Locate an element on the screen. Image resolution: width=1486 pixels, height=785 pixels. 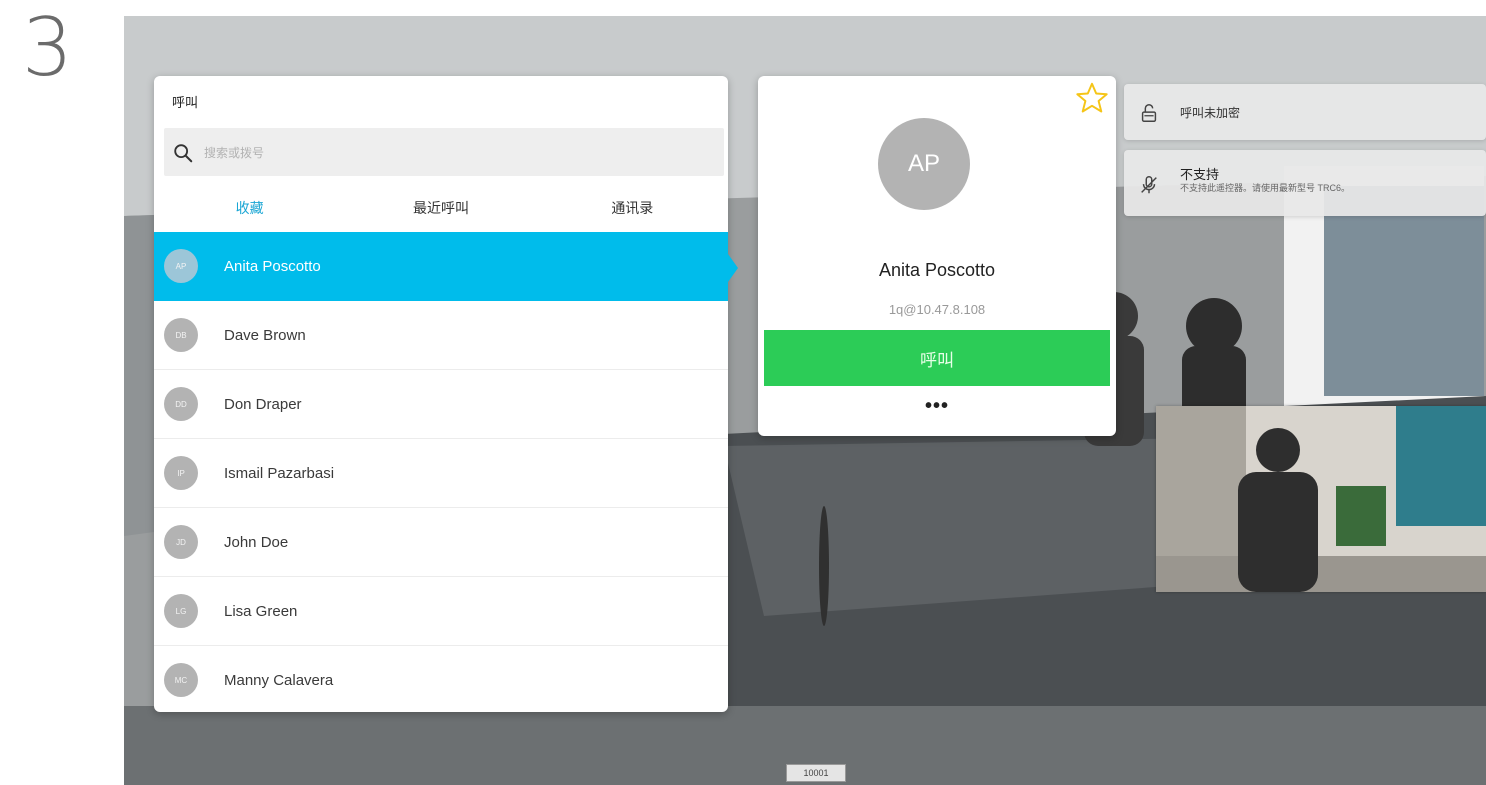
extension-badge: 10001 is located at coordinates (816, 773).